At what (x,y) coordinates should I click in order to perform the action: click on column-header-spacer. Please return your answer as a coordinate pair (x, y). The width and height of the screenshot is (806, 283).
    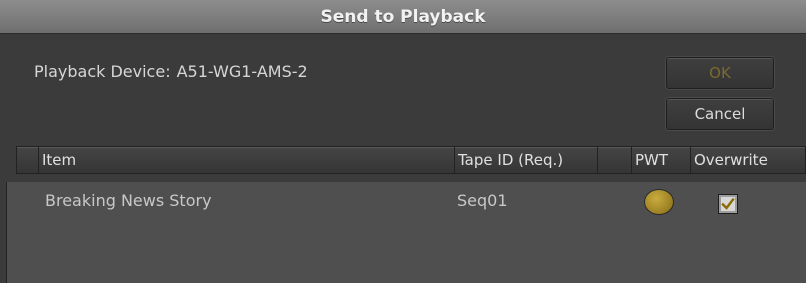
    Looking at the image, I should click on (614, 160).